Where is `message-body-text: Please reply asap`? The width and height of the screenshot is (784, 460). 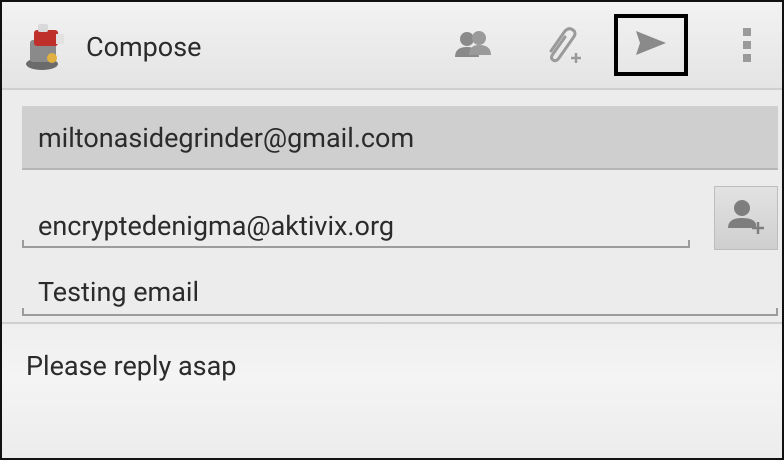 message-body-text: Please reply asap is located at coordinates (131, 366).